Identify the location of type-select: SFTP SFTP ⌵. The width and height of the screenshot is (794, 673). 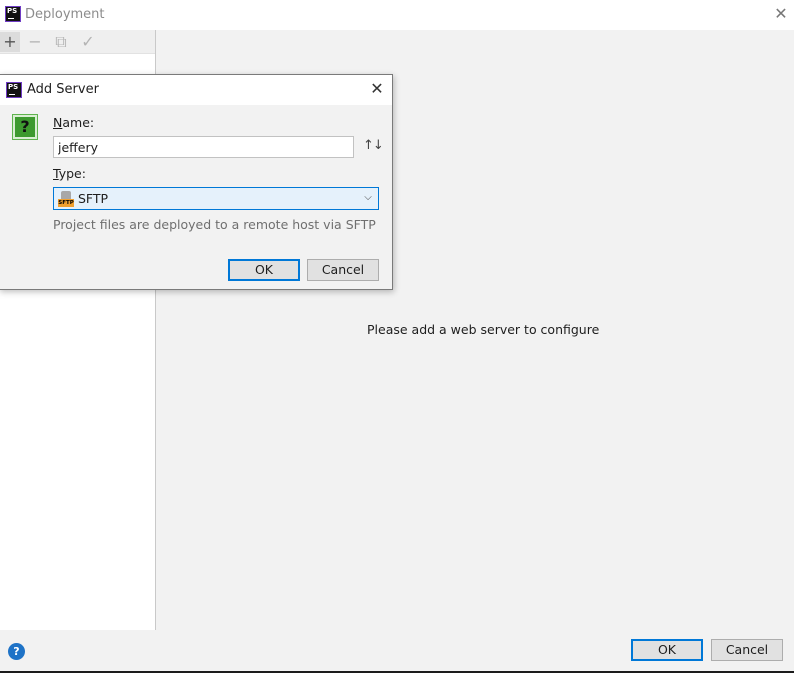
(216, 198).